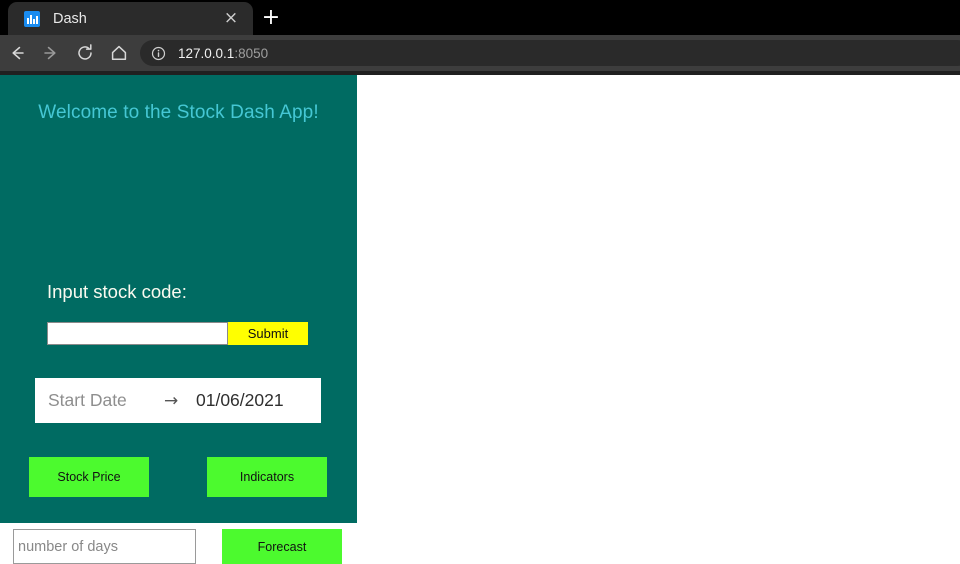 The width and height of the screenshot is (960, 564). What do you see at coordinates (267, 477) in the screenshot?
I see `indicators-button: Indicators` at bounding box center [267, 477].